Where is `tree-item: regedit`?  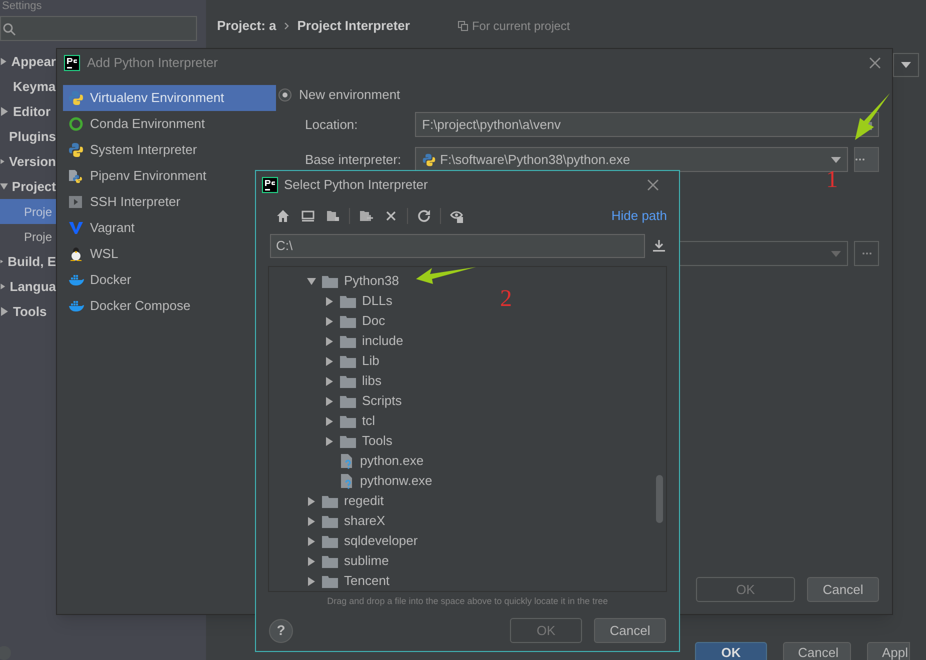 tree-item: regedit is located at coordinates (328, 501).